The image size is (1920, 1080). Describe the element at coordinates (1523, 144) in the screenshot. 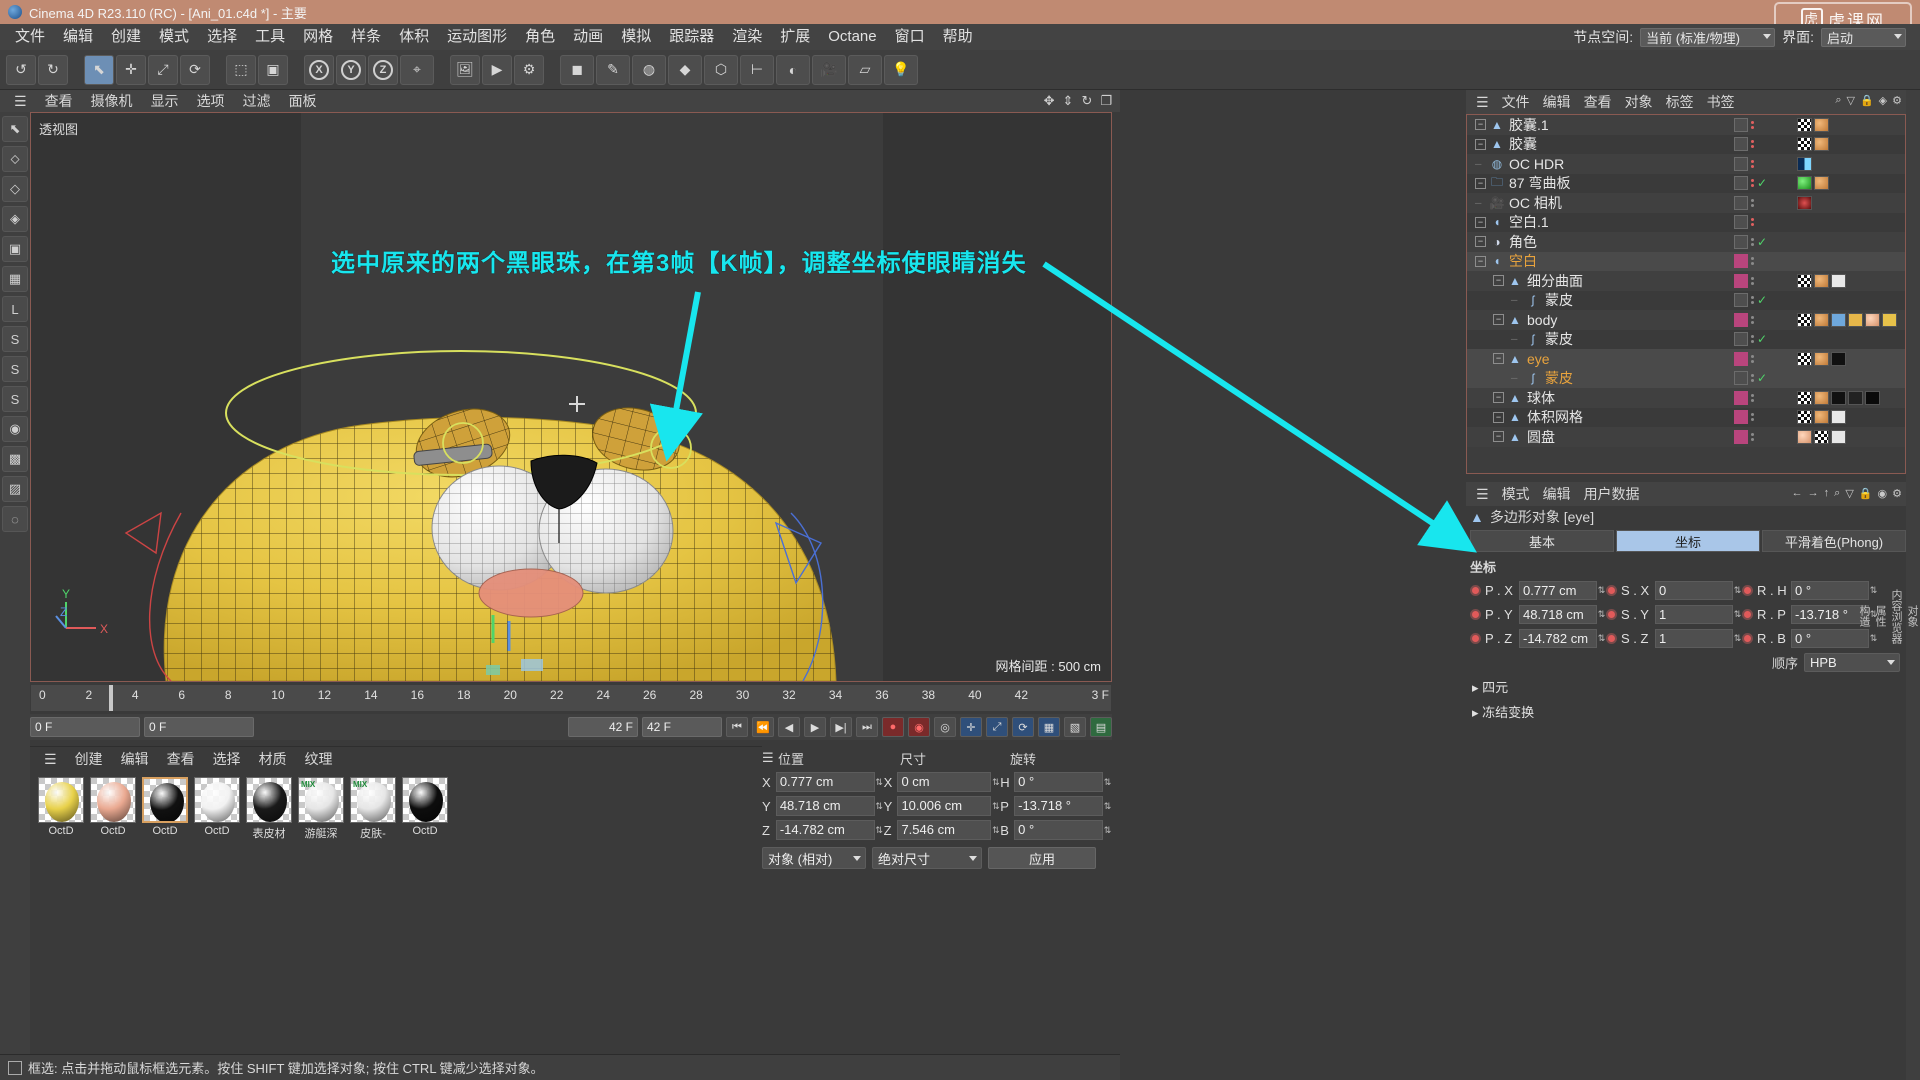

I see `object-name: 胶囊` at that location.